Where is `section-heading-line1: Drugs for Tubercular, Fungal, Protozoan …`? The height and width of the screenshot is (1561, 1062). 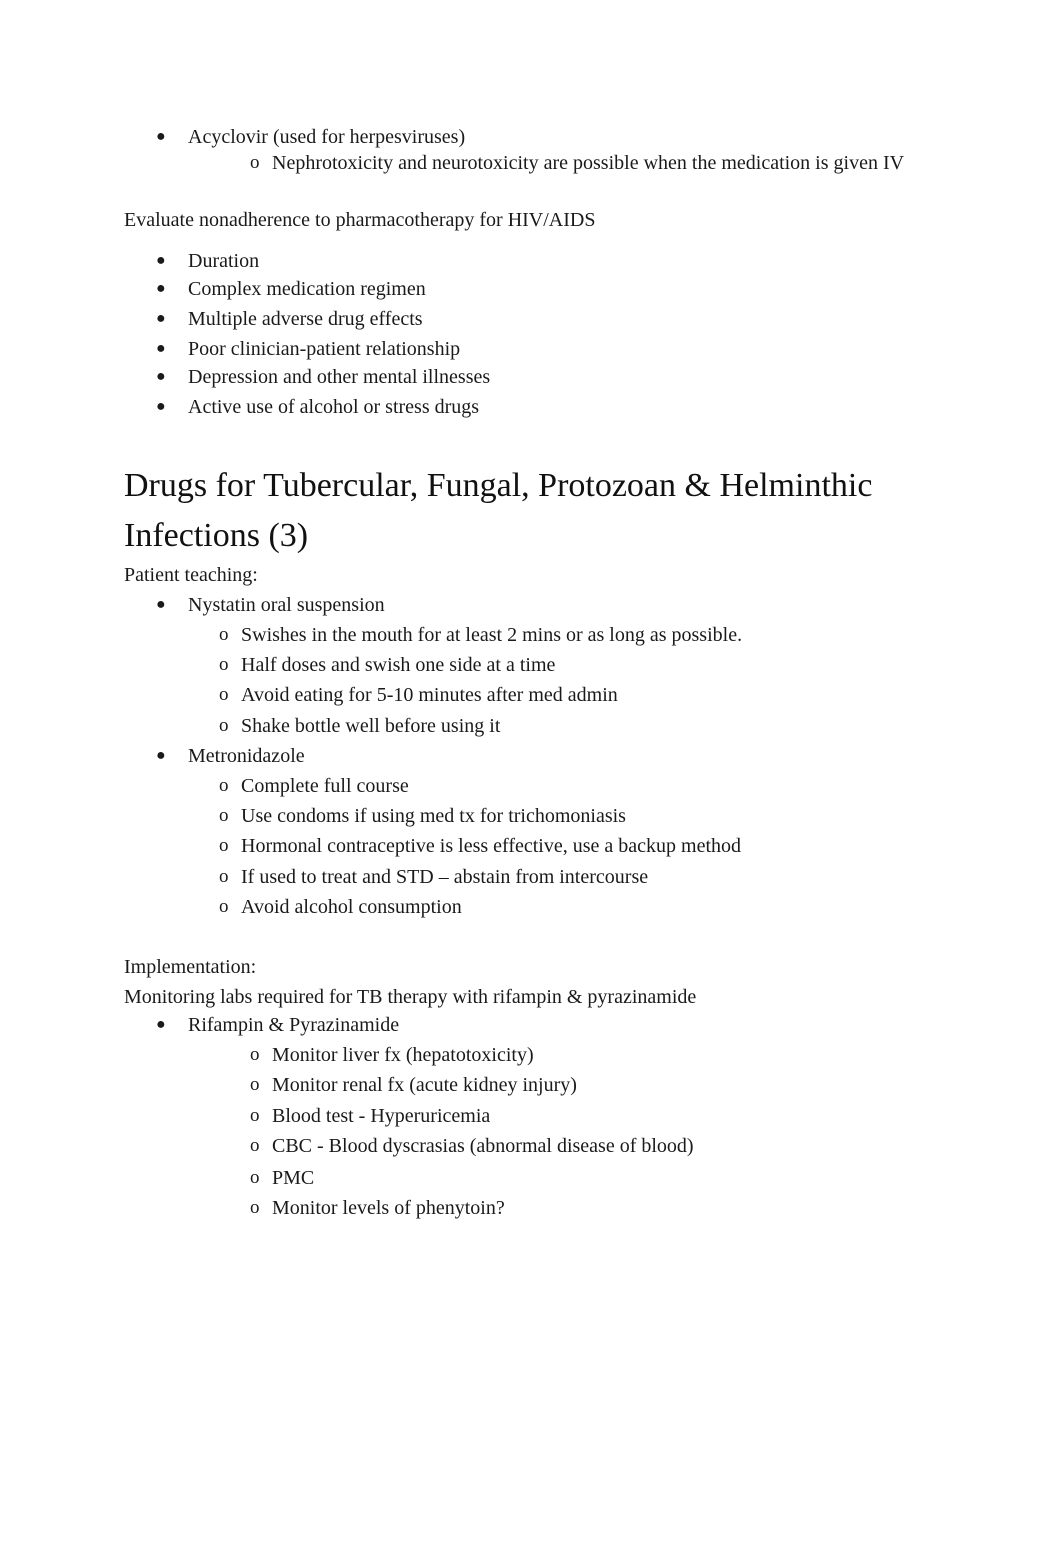 section-heading-line1: Drugs for Tubercular, Fungal, Protozoan … is located at coordinates (498, 485).